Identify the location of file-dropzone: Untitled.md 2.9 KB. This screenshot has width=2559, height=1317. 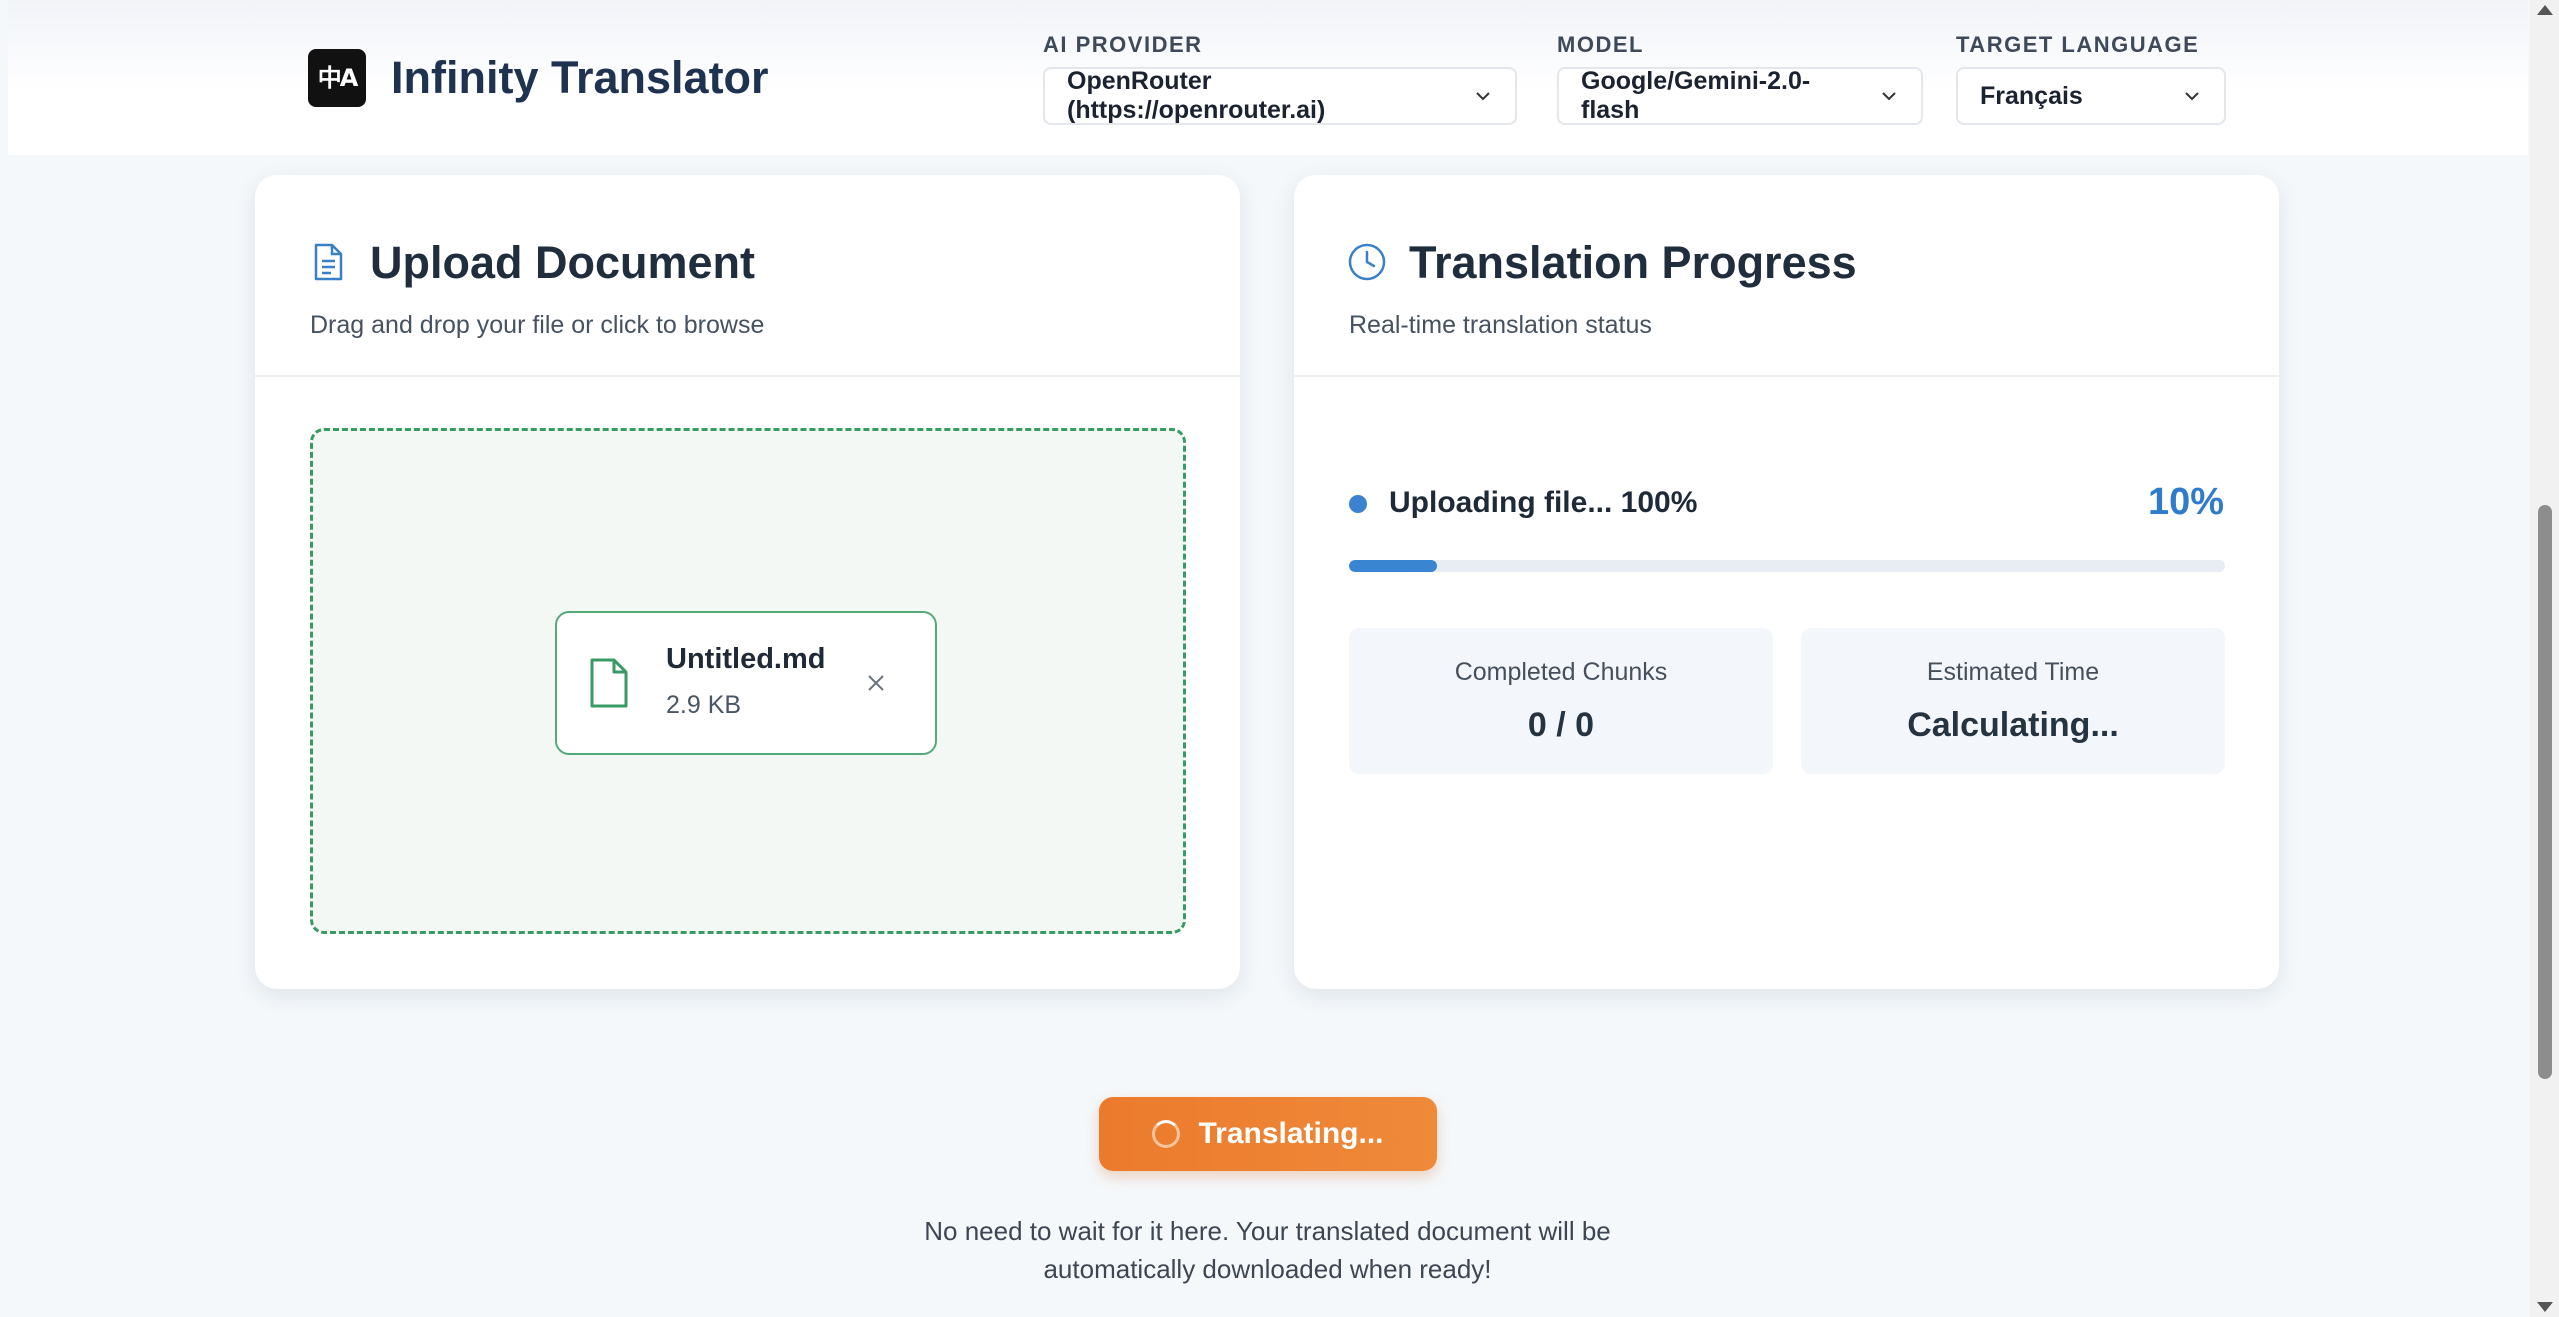
(748, 681).